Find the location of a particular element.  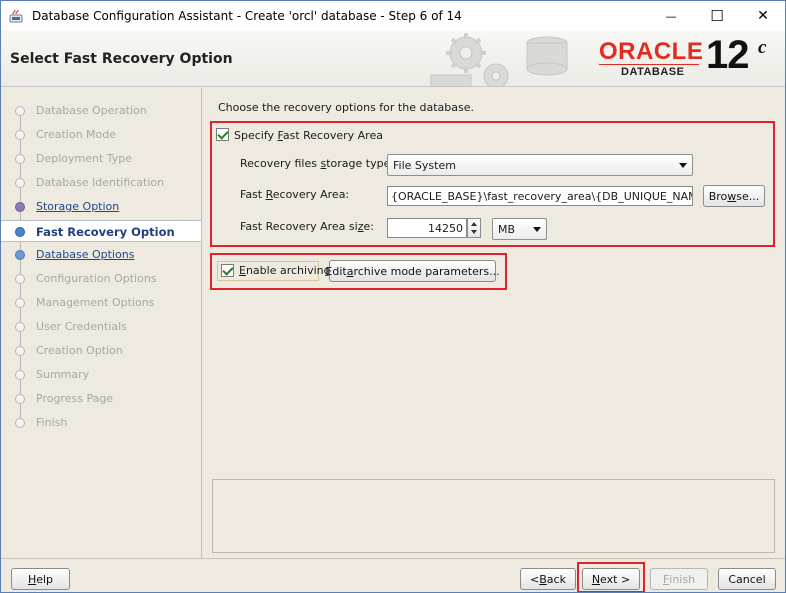

step-label: Database Identification is located at coordinates (100, 182).